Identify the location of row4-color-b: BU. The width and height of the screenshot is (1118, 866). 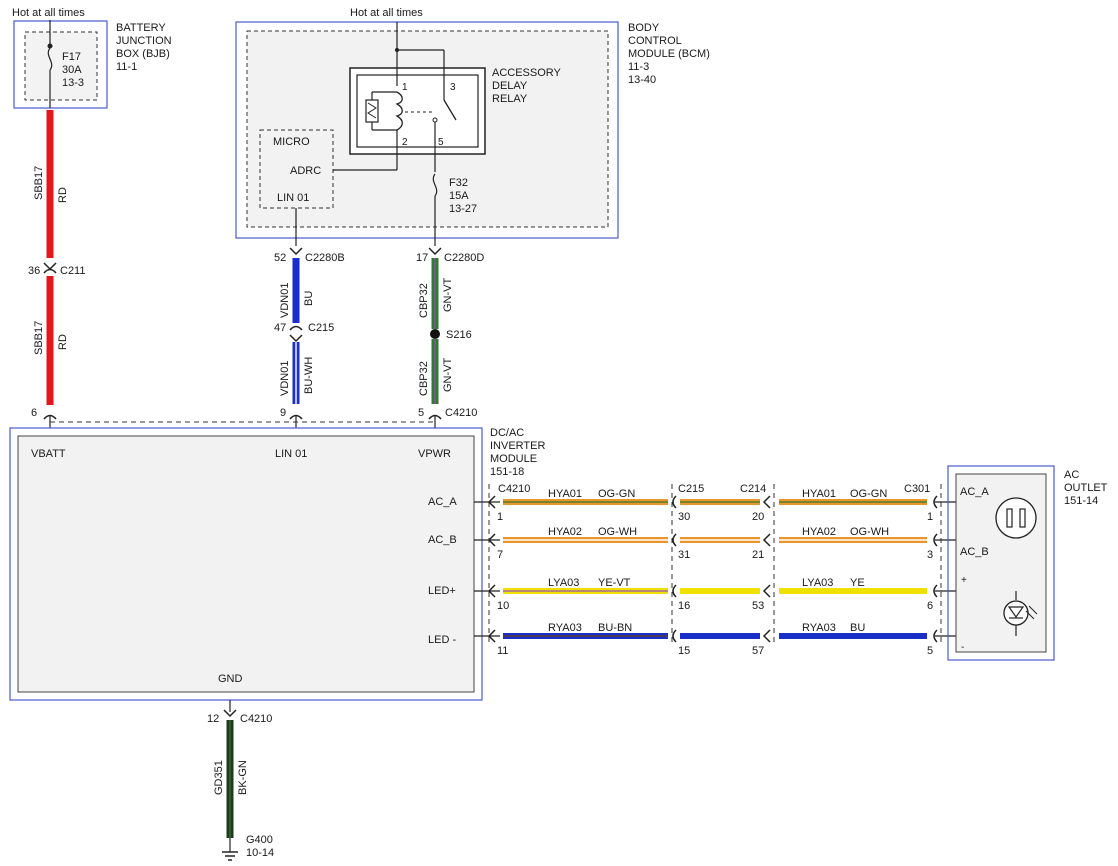
(857, 628).